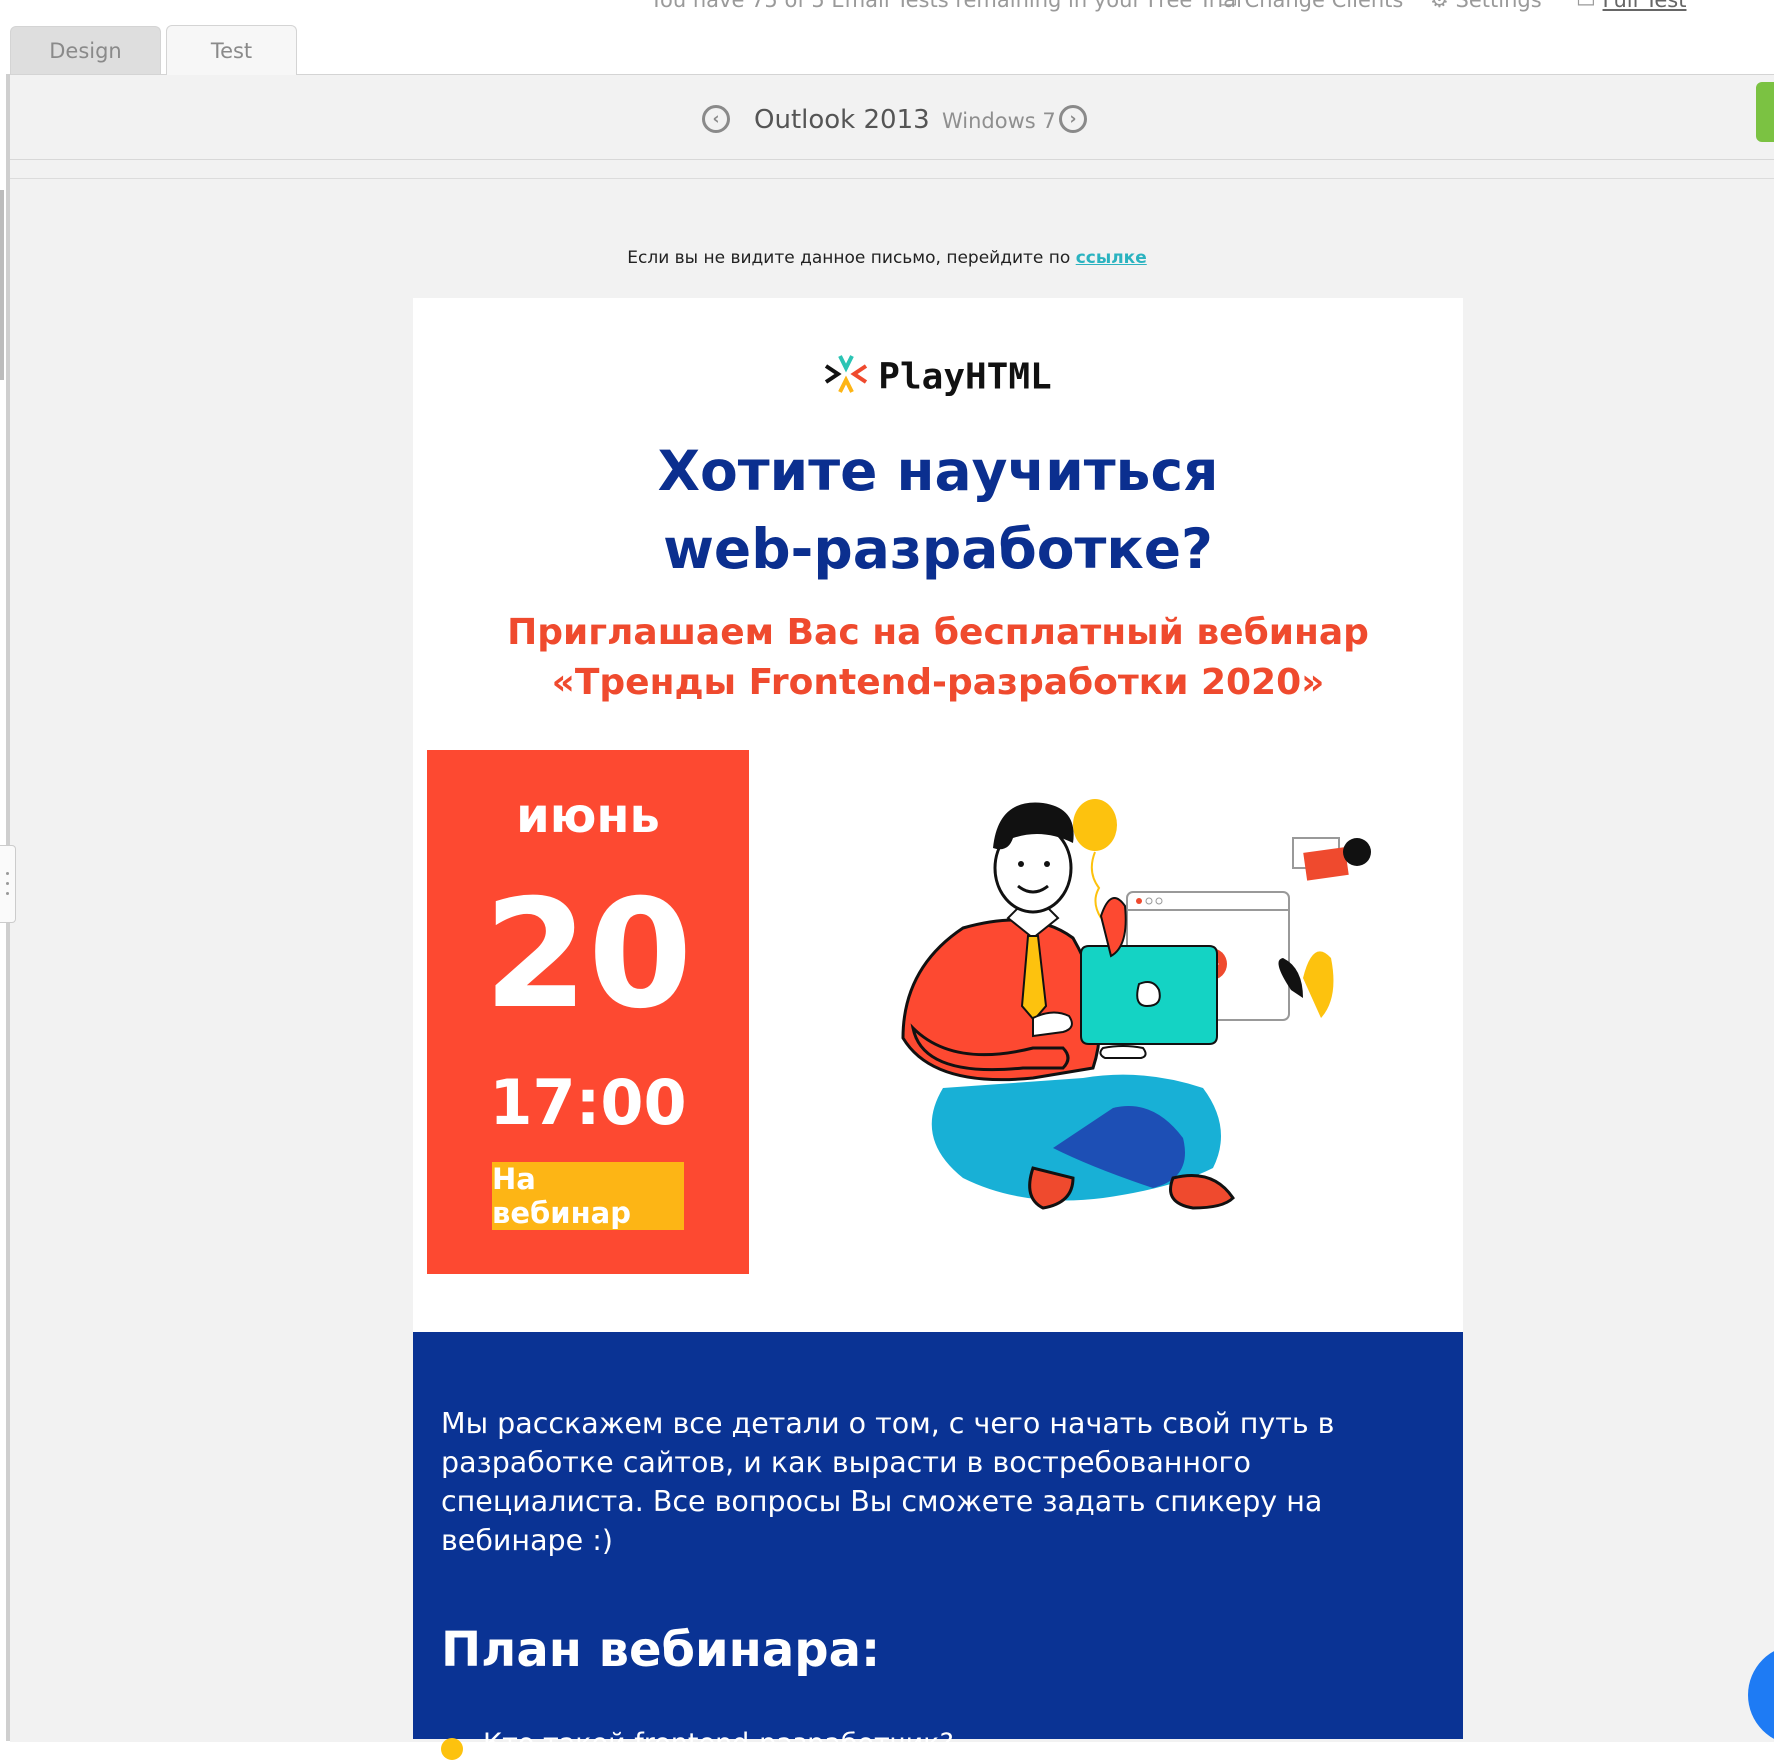 This screenshot has width=1774, height=1760. I want to click on tab-design-label: Design, so click(85, 50).